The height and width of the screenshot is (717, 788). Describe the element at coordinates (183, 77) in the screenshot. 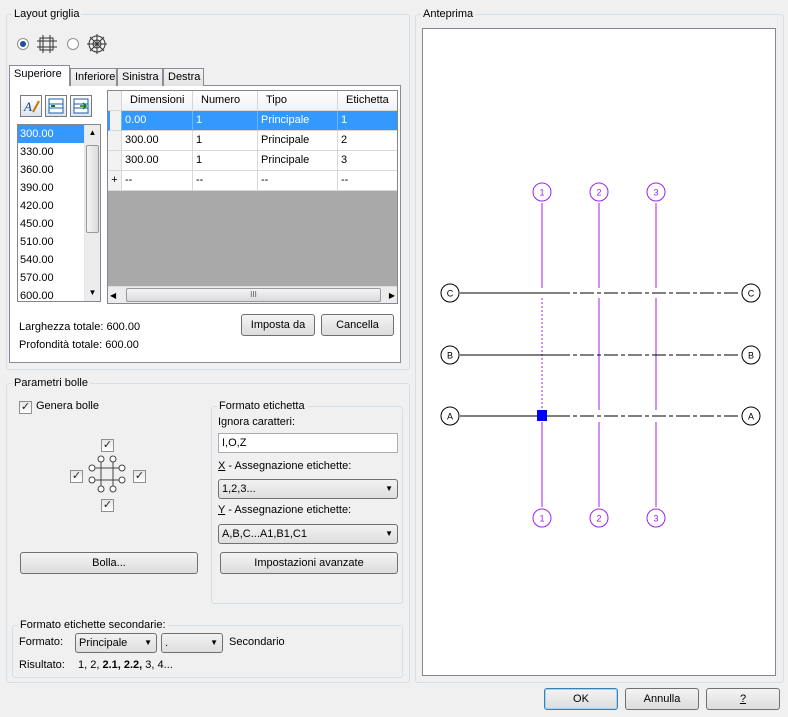

I see `tab-destra: Destra` at that location.